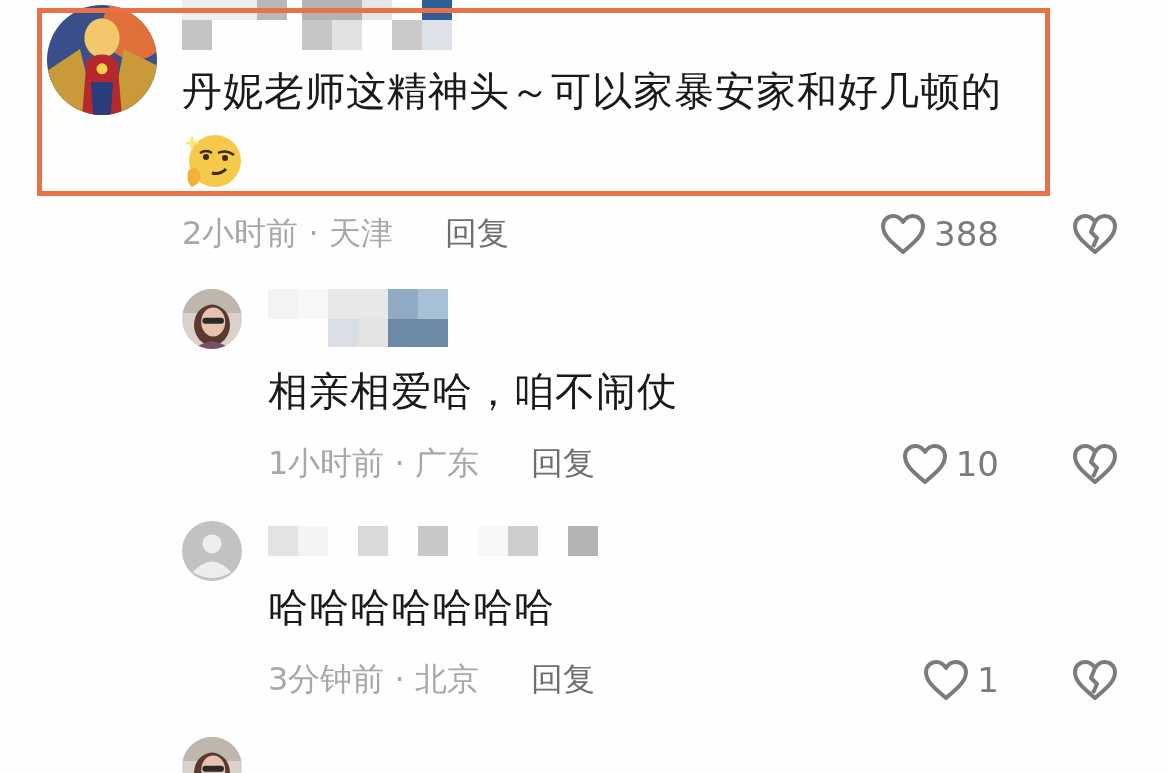 The image size is (1170, 773). What do you see at coordinates (412, 607) in the screenshot?
I see `comment-text: 哈哈哈哈哈哈哈` at bounding box center [412, 607].